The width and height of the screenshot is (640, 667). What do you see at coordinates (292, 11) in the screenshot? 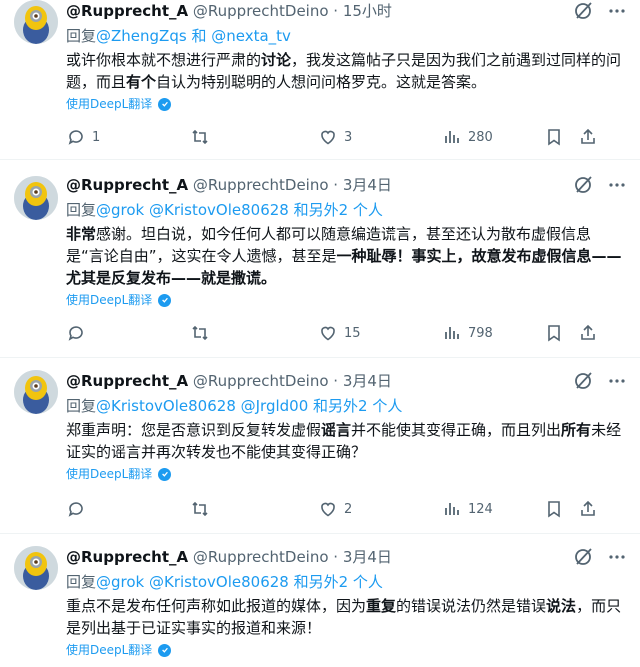
I see `handle-and-time: @RupprechtDeino · 15小时` at bounding box center [292, 11].